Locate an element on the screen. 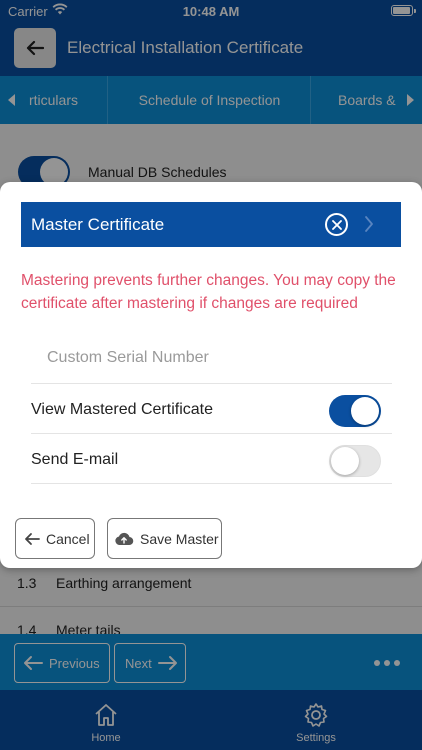  cancel-button: Cancel is located at coordinates (55, 538).